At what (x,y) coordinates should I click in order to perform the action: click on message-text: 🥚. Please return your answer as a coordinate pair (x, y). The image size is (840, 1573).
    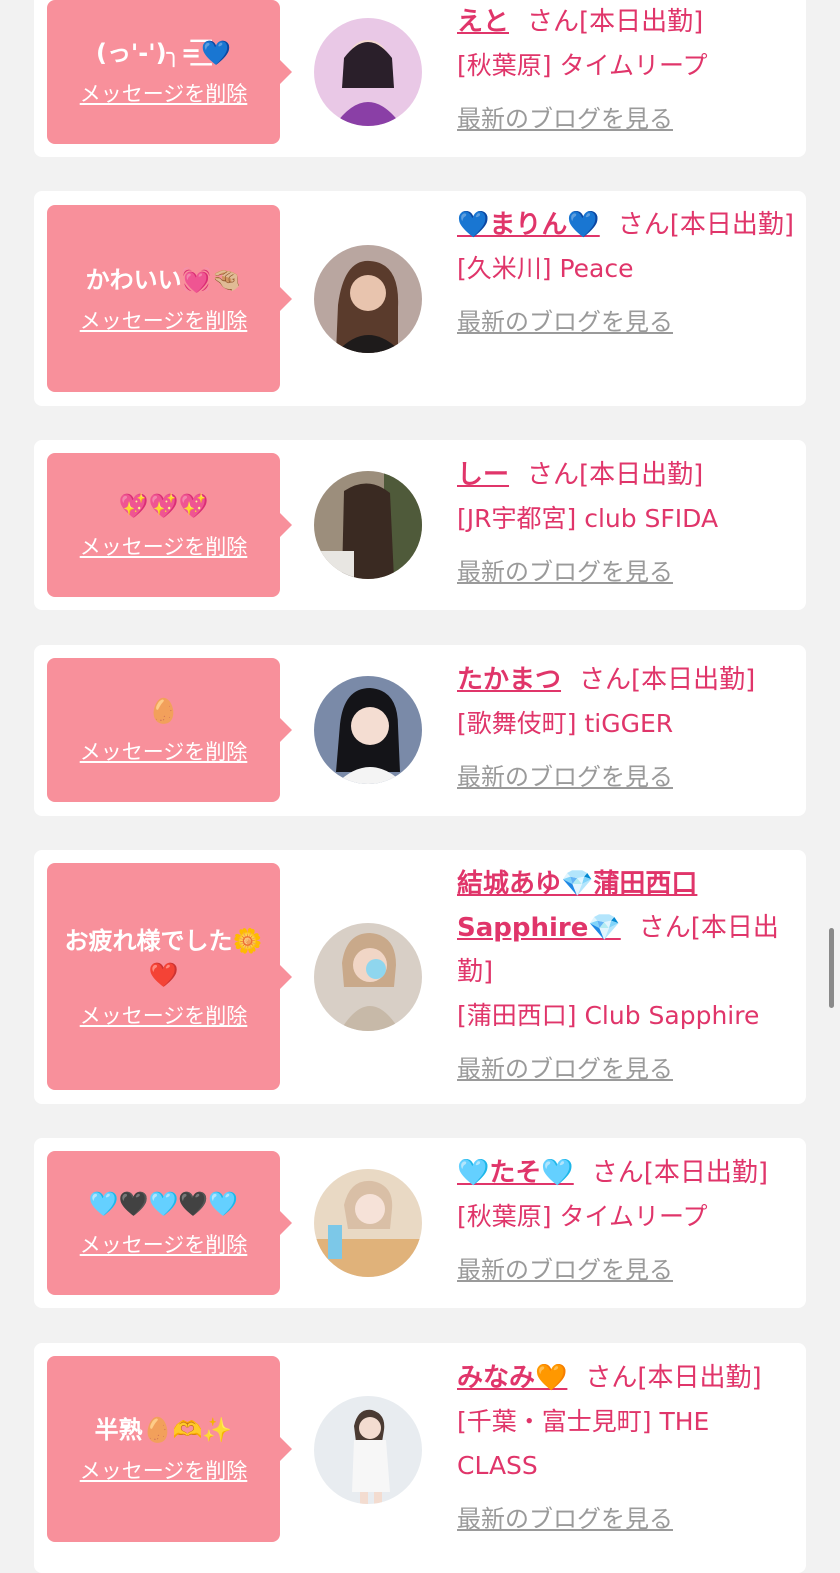
    Looking at the image, I should click on (163, 711).